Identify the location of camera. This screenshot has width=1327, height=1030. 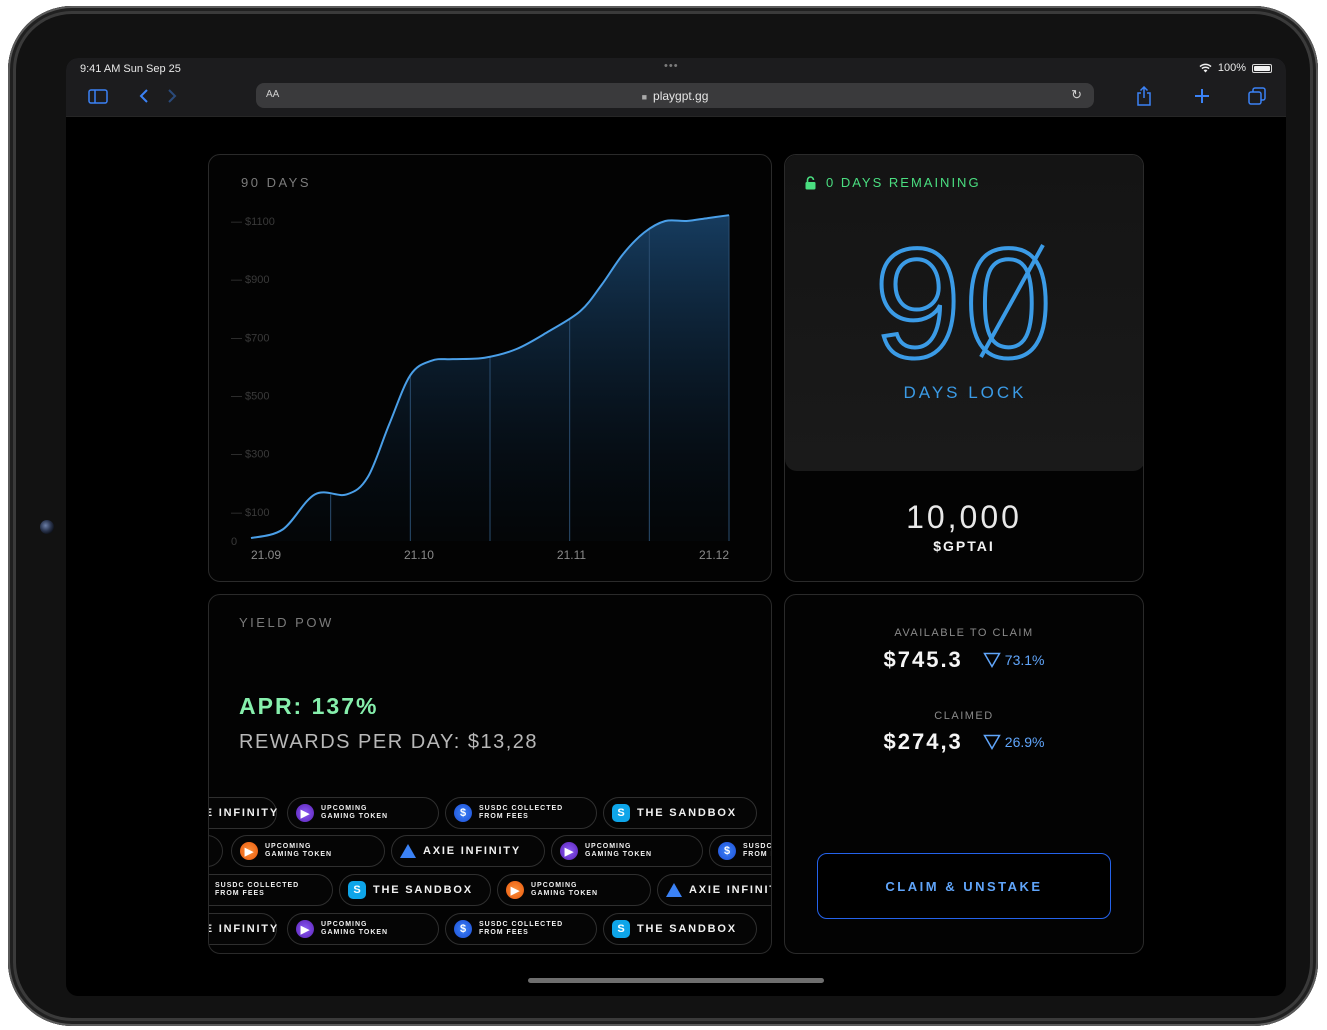
(47, 527).